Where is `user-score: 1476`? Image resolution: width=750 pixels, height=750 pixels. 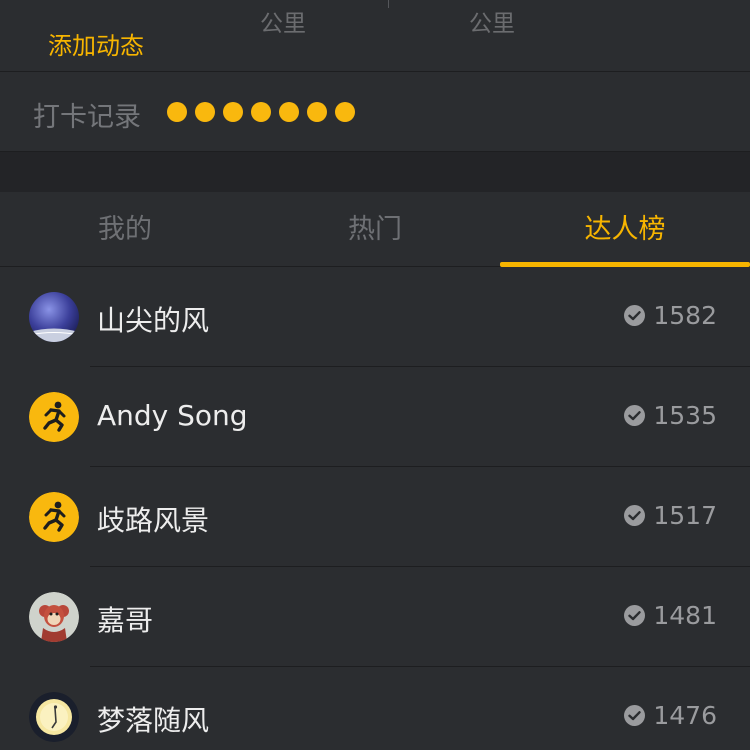 user-score: 1476 is located at coordinates (670, 715).